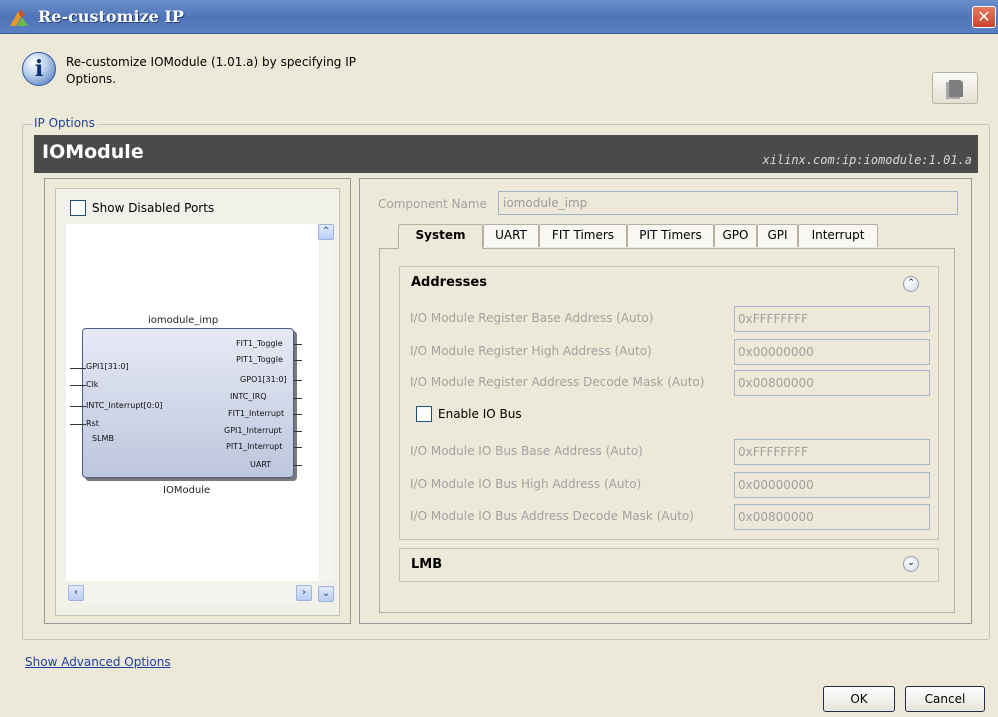 The width and height of the screenshot is (998, 717). Describe the element at coordinates (304, 593) in the screenshot. I see `scroll-right-button: ›` at that location.